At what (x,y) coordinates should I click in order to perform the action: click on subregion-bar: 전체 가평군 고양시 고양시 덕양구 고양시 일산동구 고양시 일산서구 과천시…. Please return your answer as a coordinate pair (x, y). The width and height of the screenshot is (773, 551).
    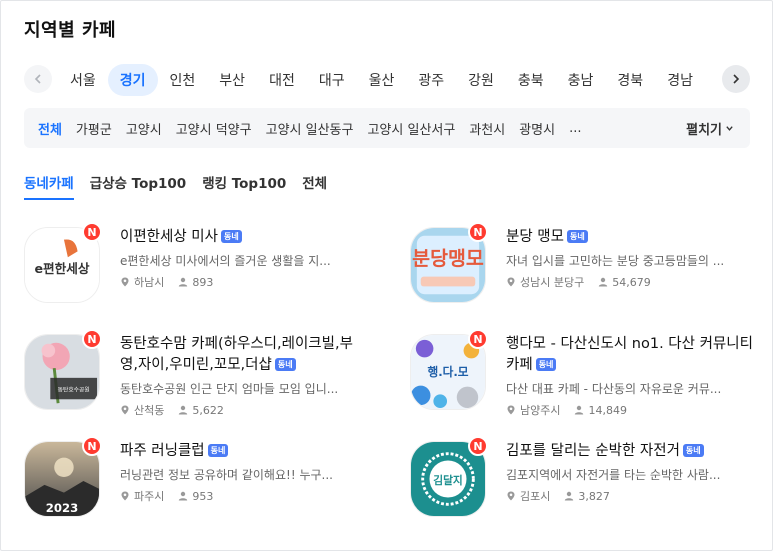
    Looking at the image, I should click on (387, 128).